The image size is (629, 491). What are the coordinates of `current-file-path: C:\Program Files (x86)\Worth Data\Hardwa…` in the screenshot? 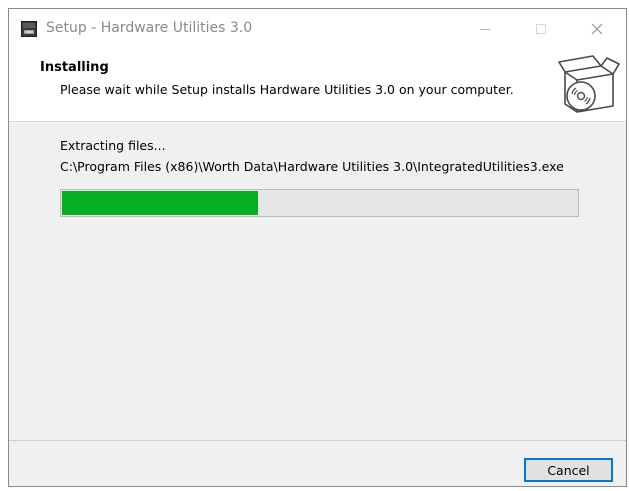 It's located at (312, 166).